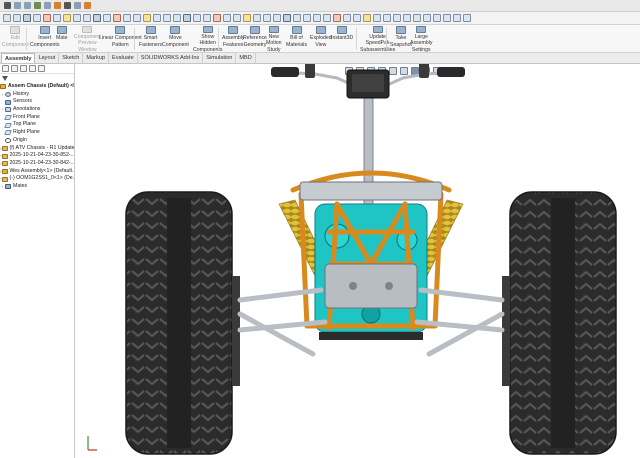 The width and height of the screenshot is (640, 458). I want to click on tree-item: Top Plane, so click(37, 125).